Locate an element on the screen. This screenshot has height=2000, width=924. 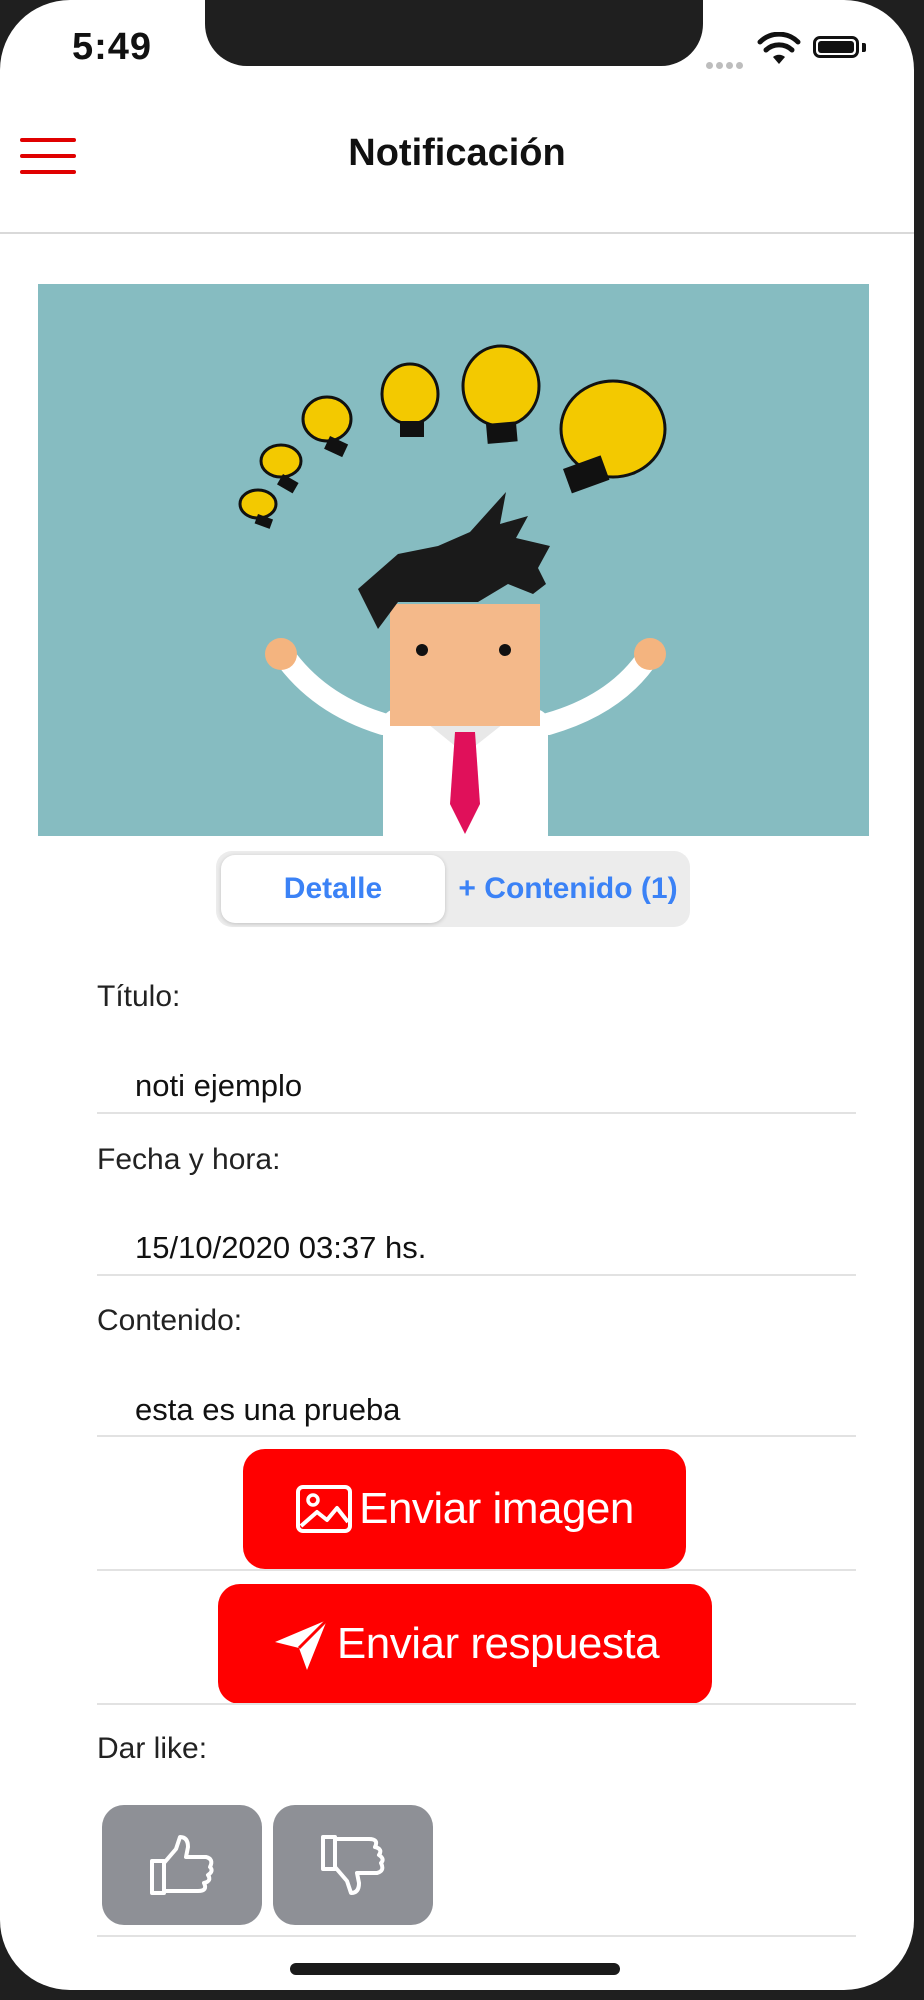
thumbs-down-icon is located at coordinates (353, 1865).